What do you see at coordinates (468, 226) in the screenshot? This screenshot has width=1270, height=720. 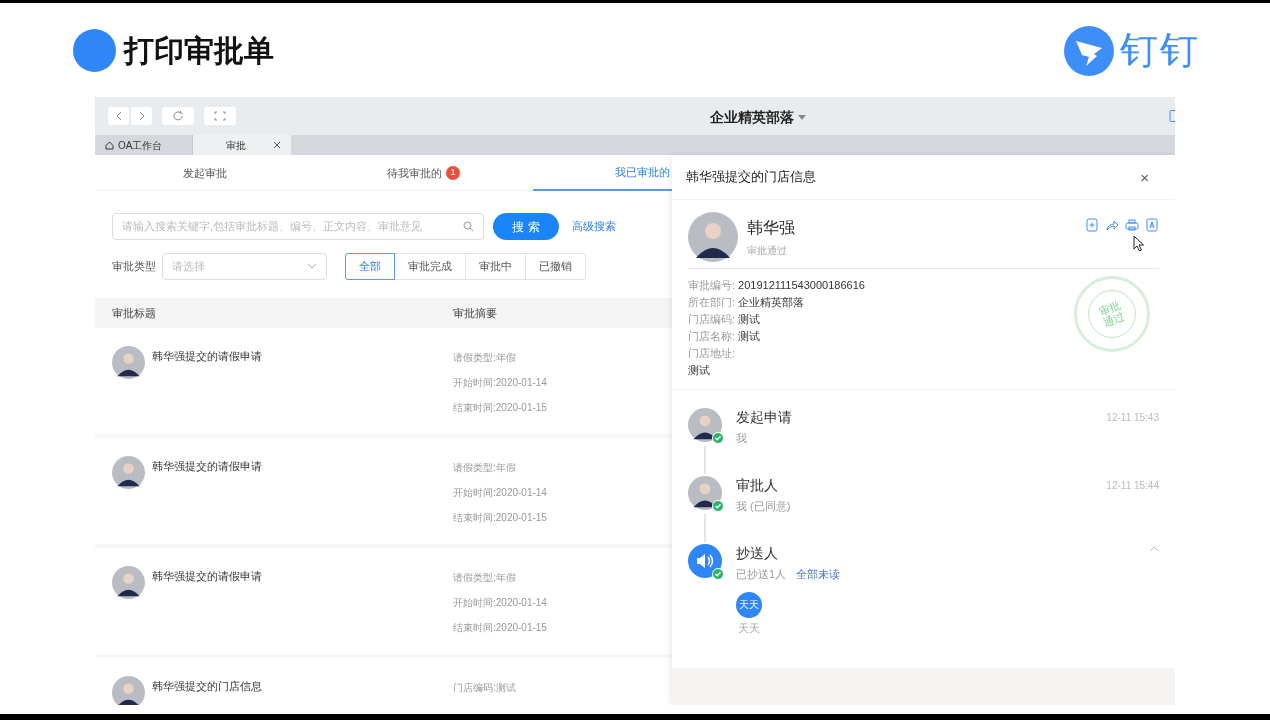 I see `search-icon` at bounding box center [468, 226].